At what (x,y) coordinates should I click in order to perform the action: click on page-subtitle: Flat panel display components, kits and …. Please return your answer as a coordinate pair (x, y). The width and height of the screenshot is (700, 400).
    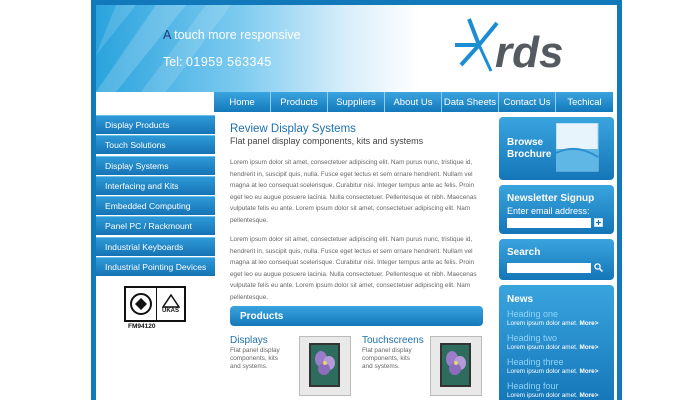
    Looking at the image, I should click on (327, 141).